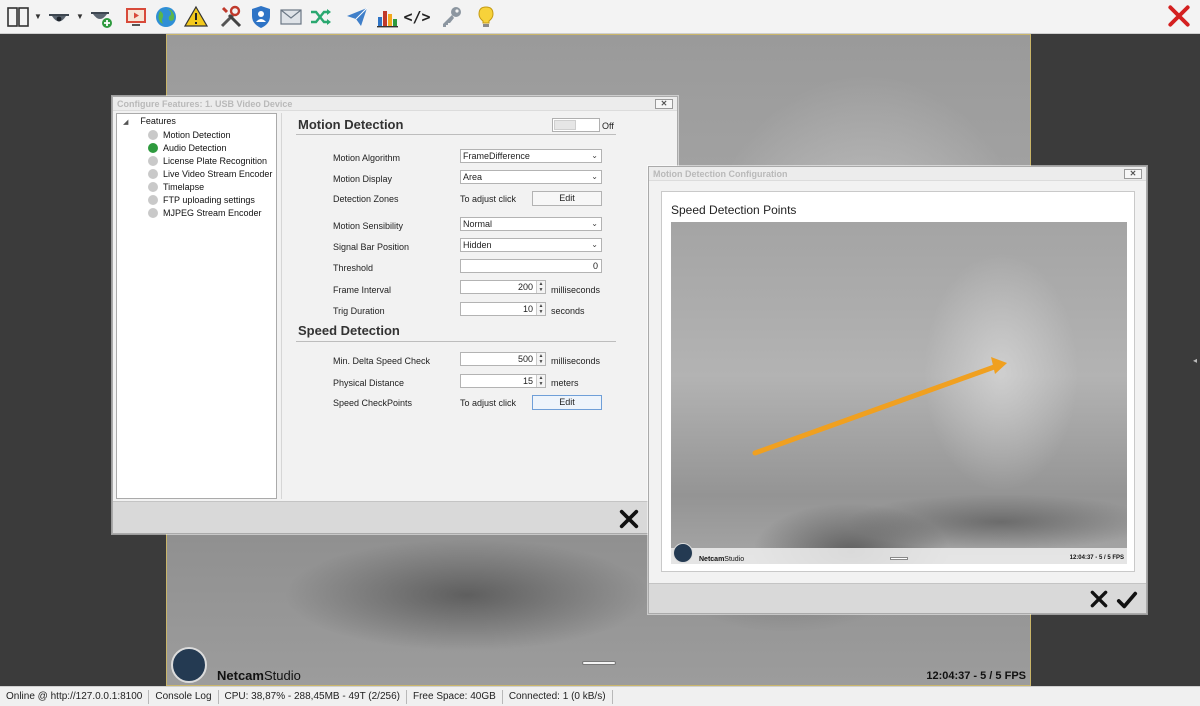  What do you see at coordinates (576, 290) in the screenshot?
I see `frame-interval-unit: milliseconds` at bounding box center [576, 290].